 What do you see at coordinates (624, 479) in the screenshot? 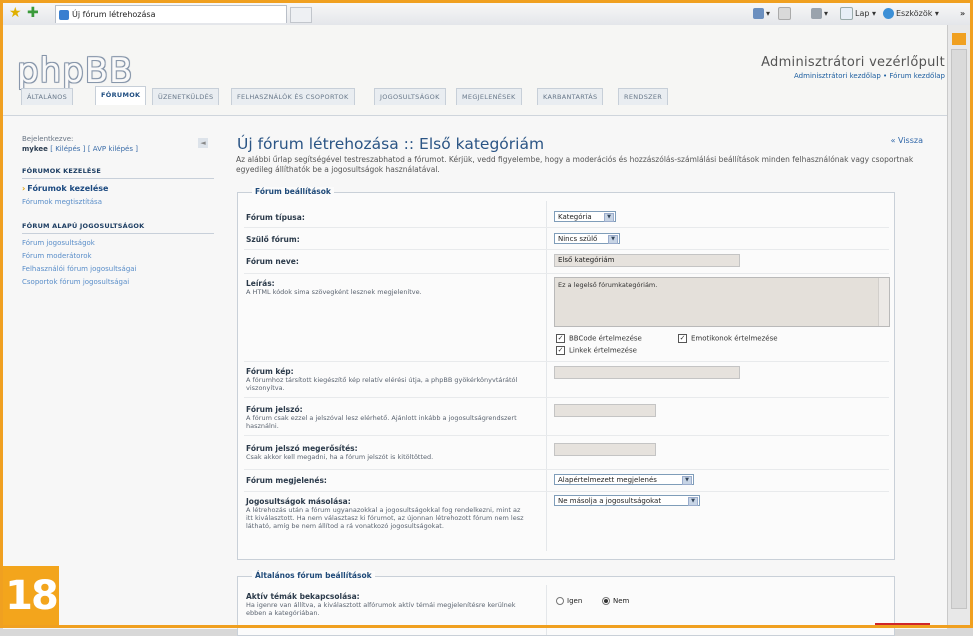
I see `forum-style-select: Alapértelmezett megjelenés ▼` at bounding box center [624, 479].